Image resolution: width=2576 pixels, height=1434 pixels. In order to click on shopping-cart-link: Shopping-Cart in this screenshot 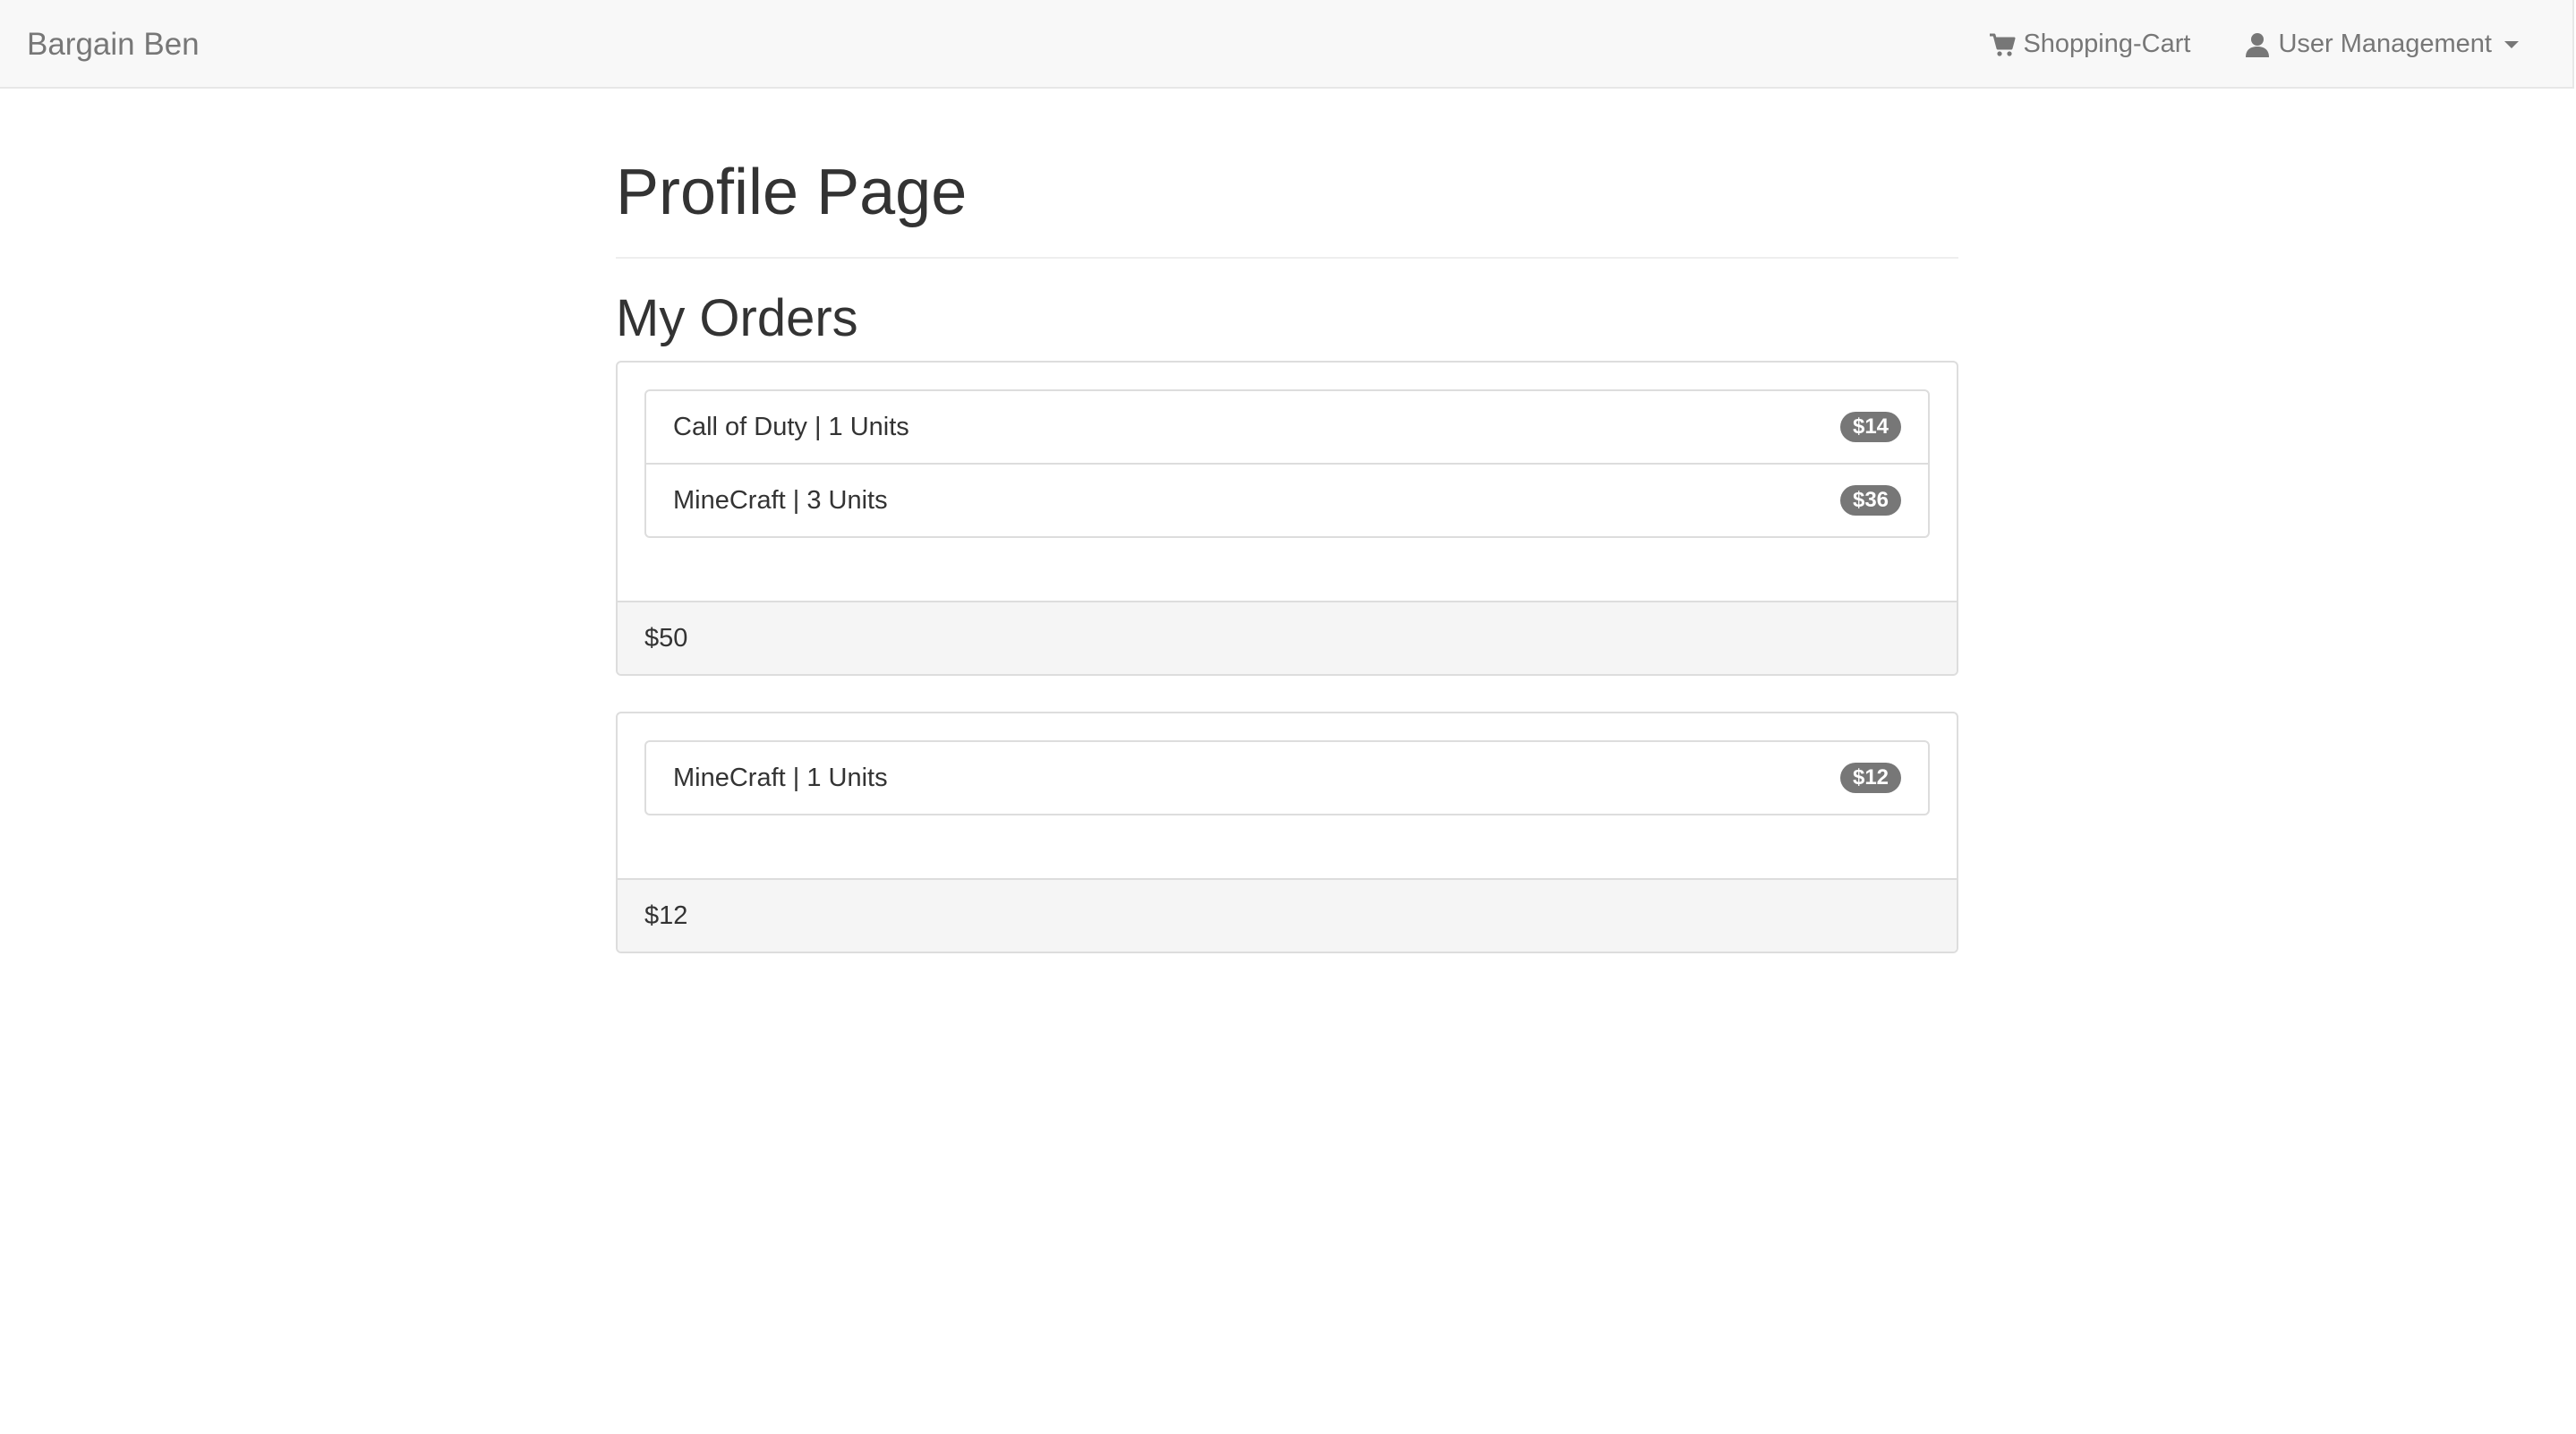, I will do `click(2089, 44)`.